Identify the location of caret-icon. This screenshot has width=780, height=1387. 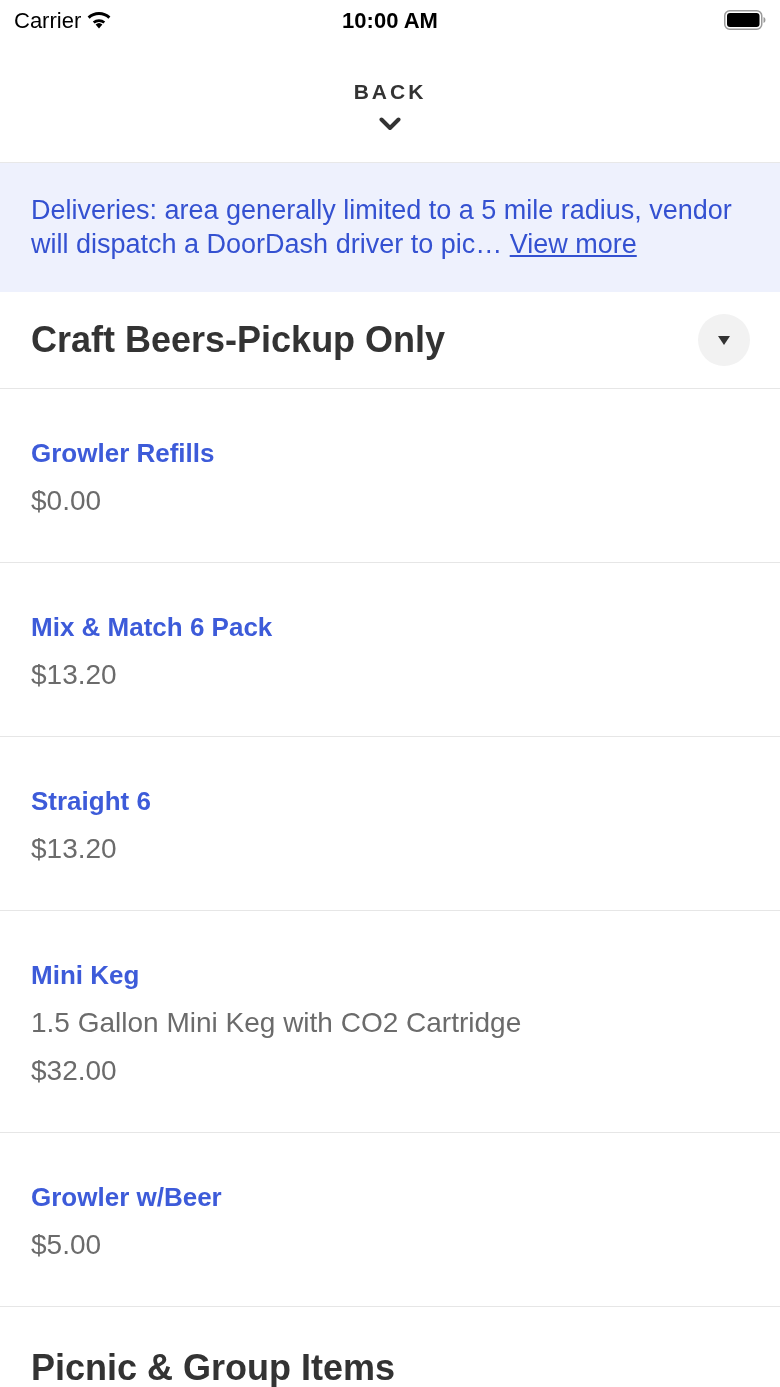
(724, 340).